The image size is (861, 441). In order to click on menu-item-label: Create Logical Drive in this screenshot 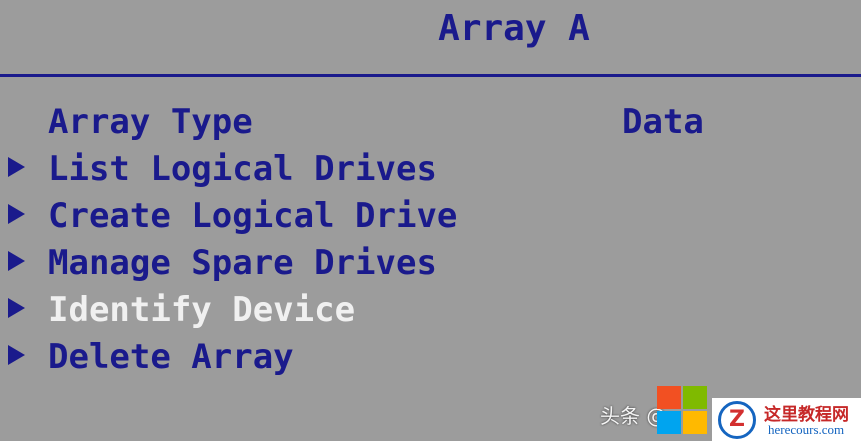, I will do `click(253, 216)`.